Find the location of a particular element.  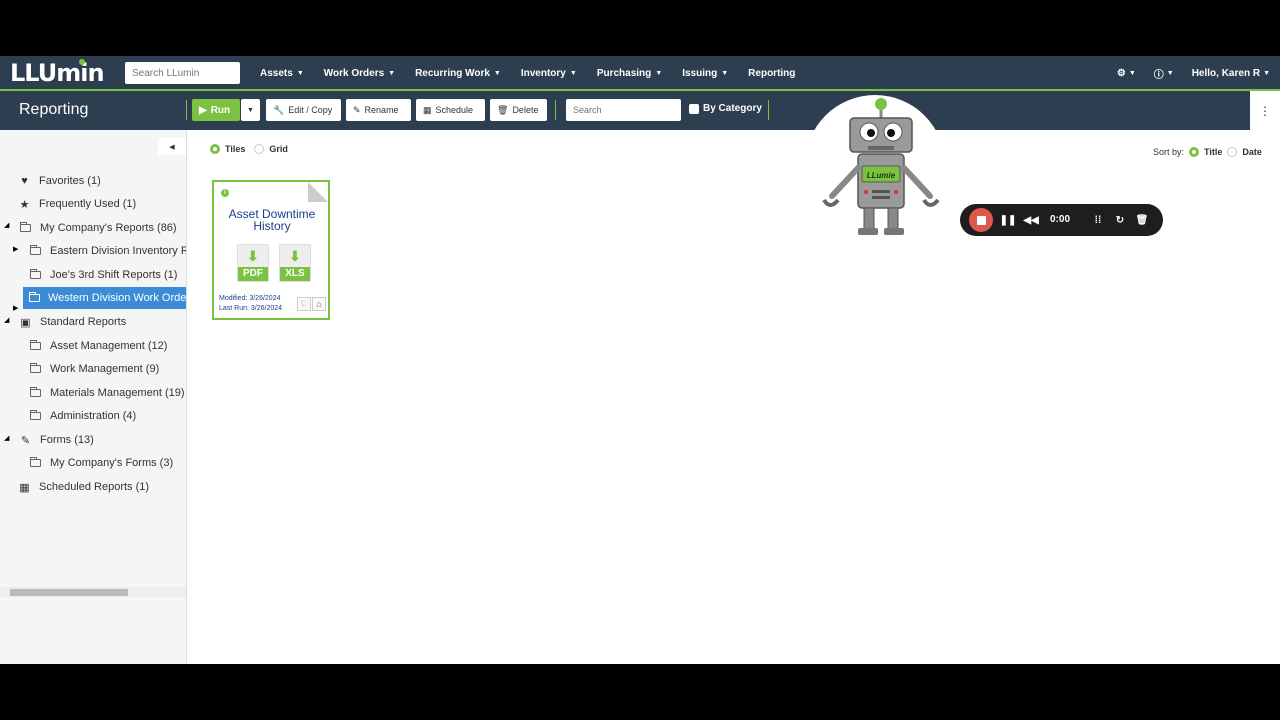

delete-label: Delete is located at coordinates (525, 110).